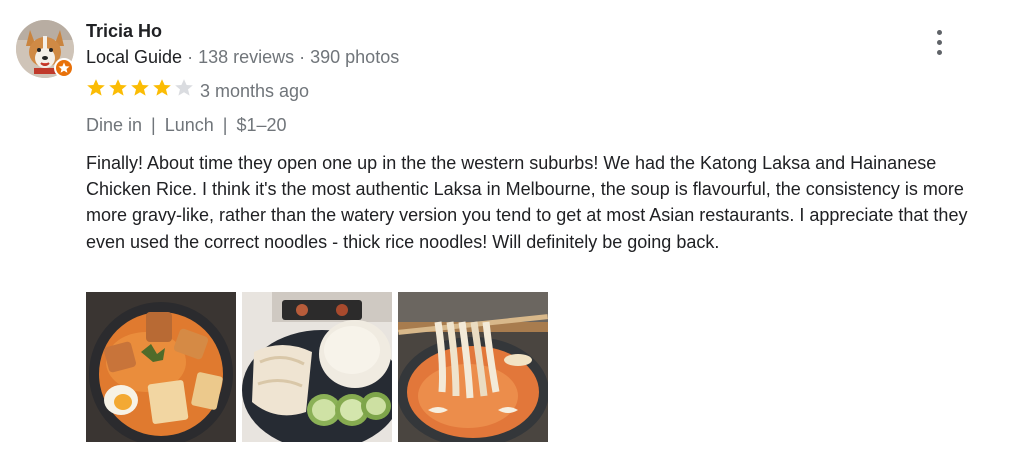 The height and width of the screenshot is (462, 1016). What do you see at coordinates (134, 57) in the screenshot?
I see `local-guide-label: Local Guide` at bounding box center [134, 57].